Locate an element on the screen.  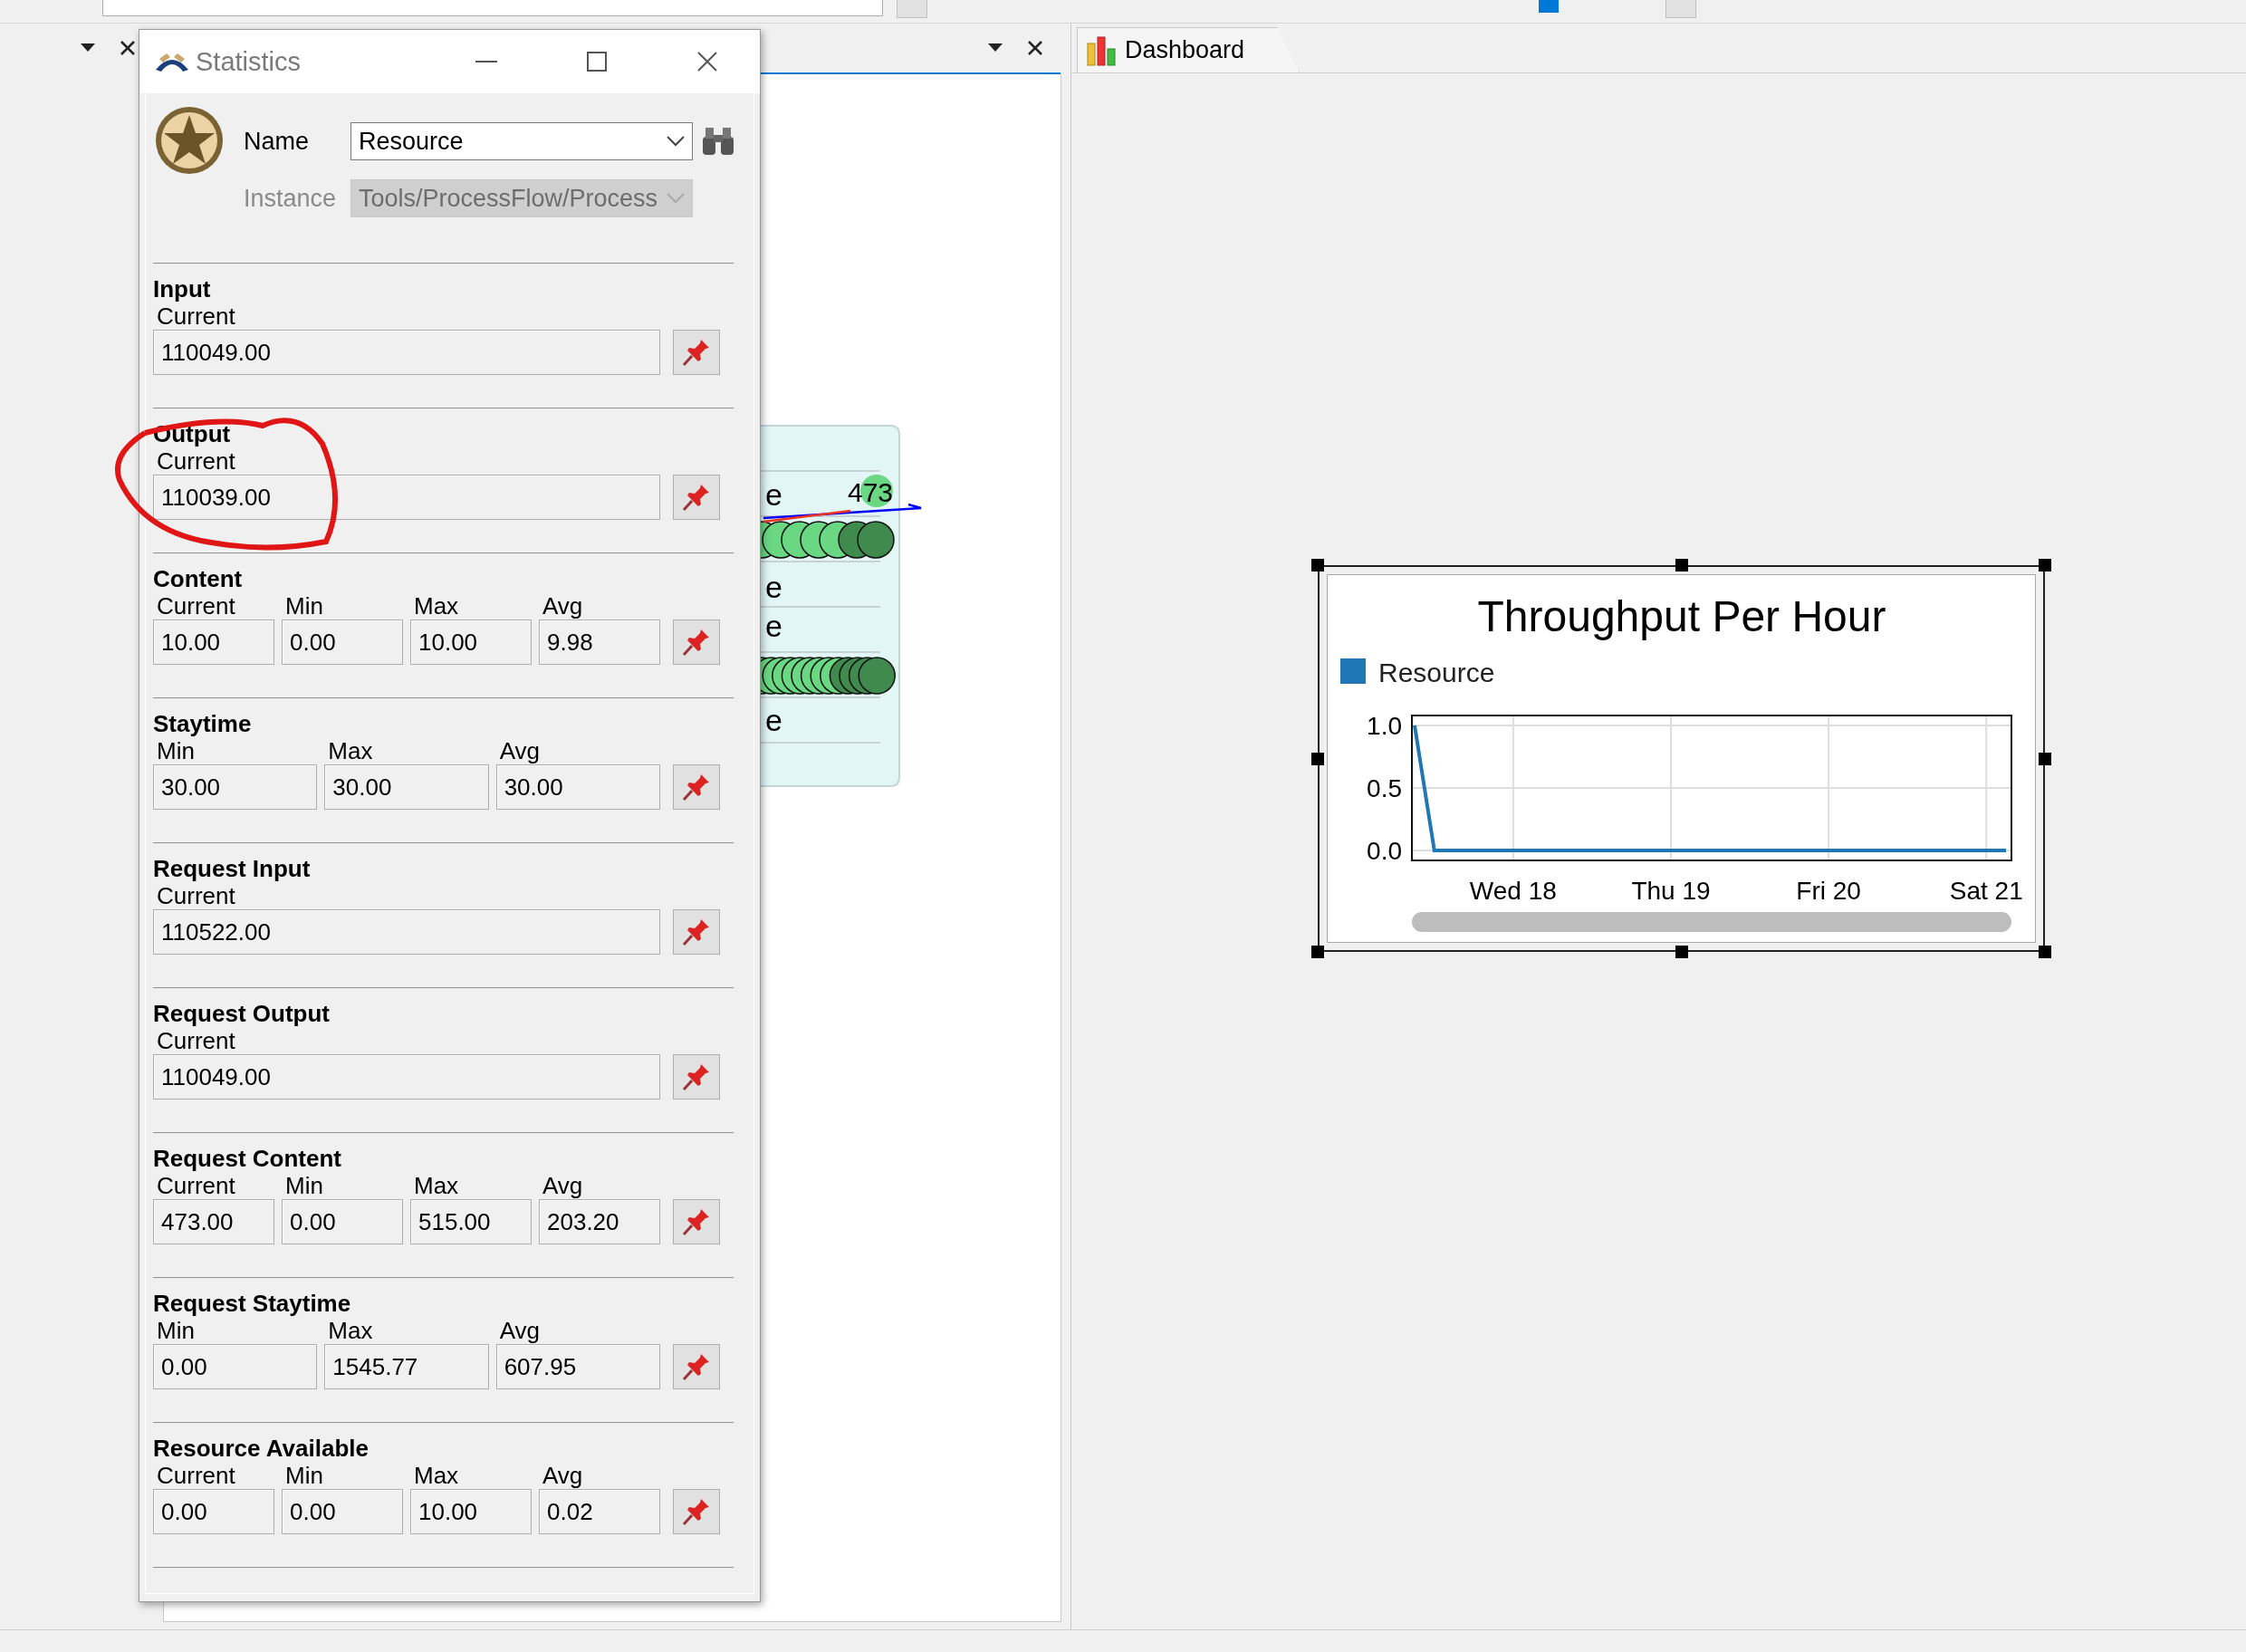
value-field: 203.20 is located at coordinates (599, 1221).